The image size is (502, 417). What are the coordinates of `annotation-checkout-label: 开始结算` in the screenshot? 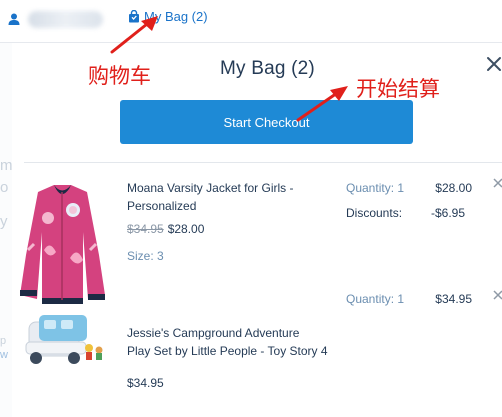 It's located at (398, 89).